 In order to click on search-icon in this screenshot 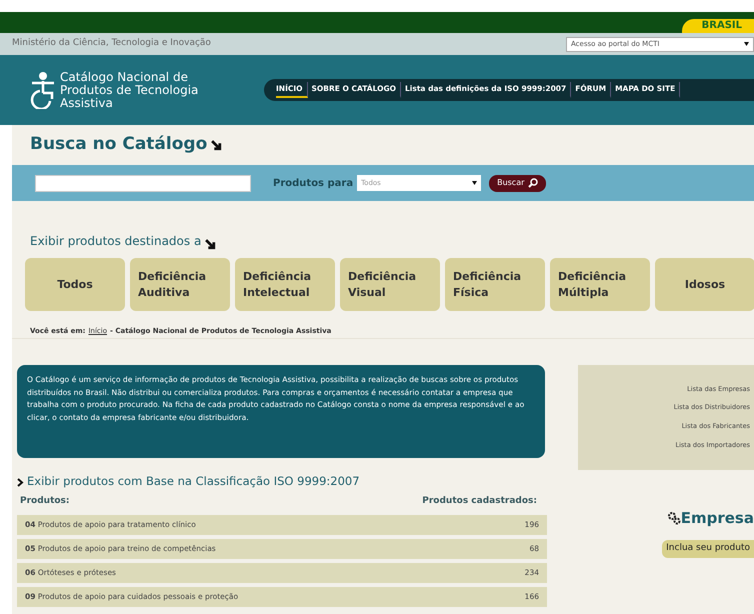, I will do `click(533, 183)`.